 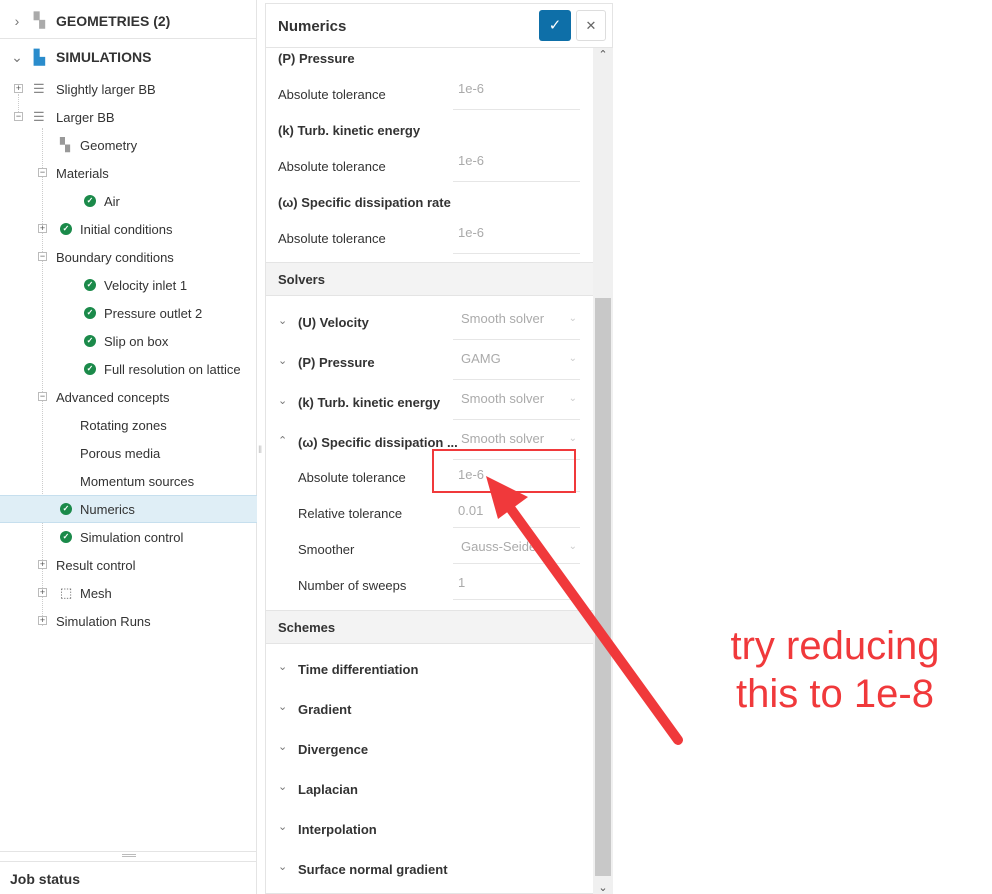 What do you see at coordinates (507, 497) in the screenshot?
I see `arrow-head` at bounding box center [507, 497].